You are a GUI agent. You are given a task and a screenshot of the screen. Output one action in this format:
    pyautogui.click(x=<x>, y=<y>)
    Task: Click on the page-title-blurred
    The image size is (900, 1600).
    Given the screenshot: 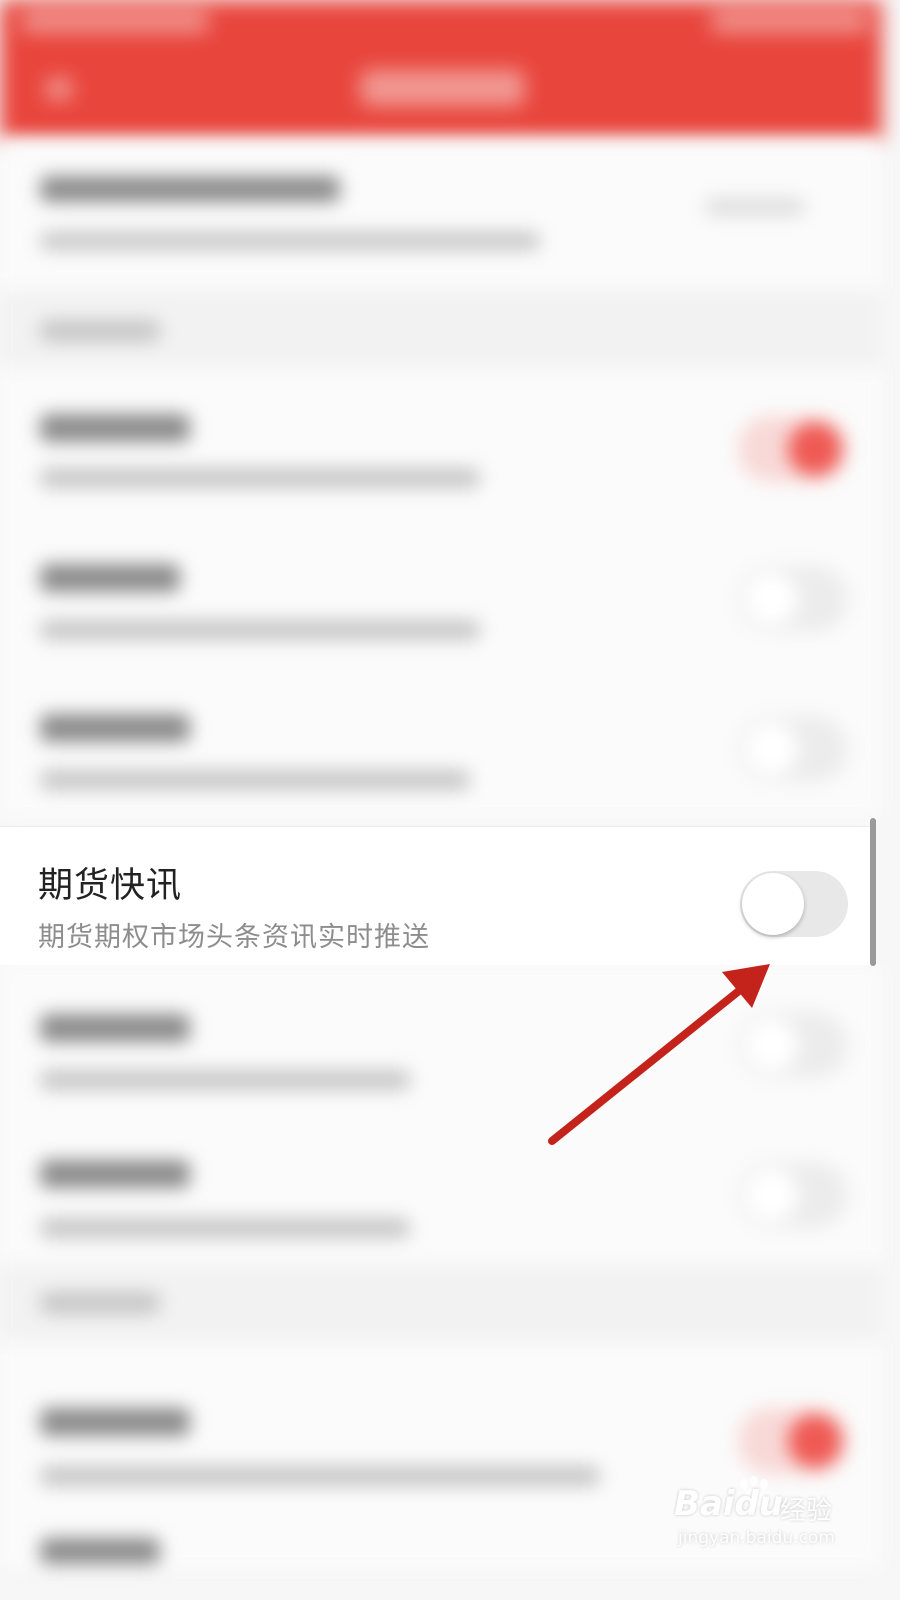 What is the action you would take?
    pyautogui.click(x=442, y=88)
    